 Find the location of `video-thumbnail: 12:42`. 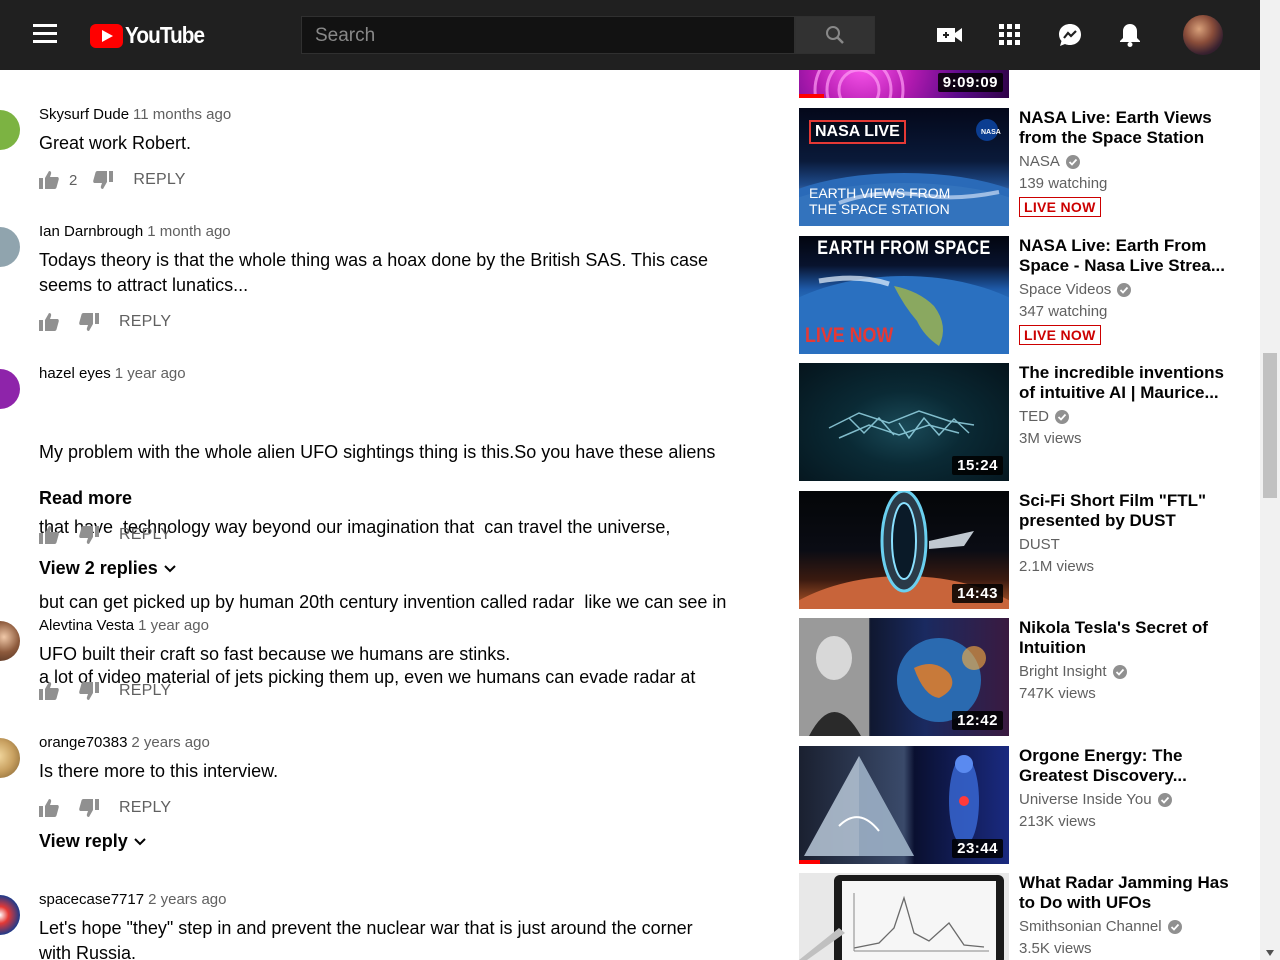

video-thumbnail: 12:42 is located at coordinates (904, 677).